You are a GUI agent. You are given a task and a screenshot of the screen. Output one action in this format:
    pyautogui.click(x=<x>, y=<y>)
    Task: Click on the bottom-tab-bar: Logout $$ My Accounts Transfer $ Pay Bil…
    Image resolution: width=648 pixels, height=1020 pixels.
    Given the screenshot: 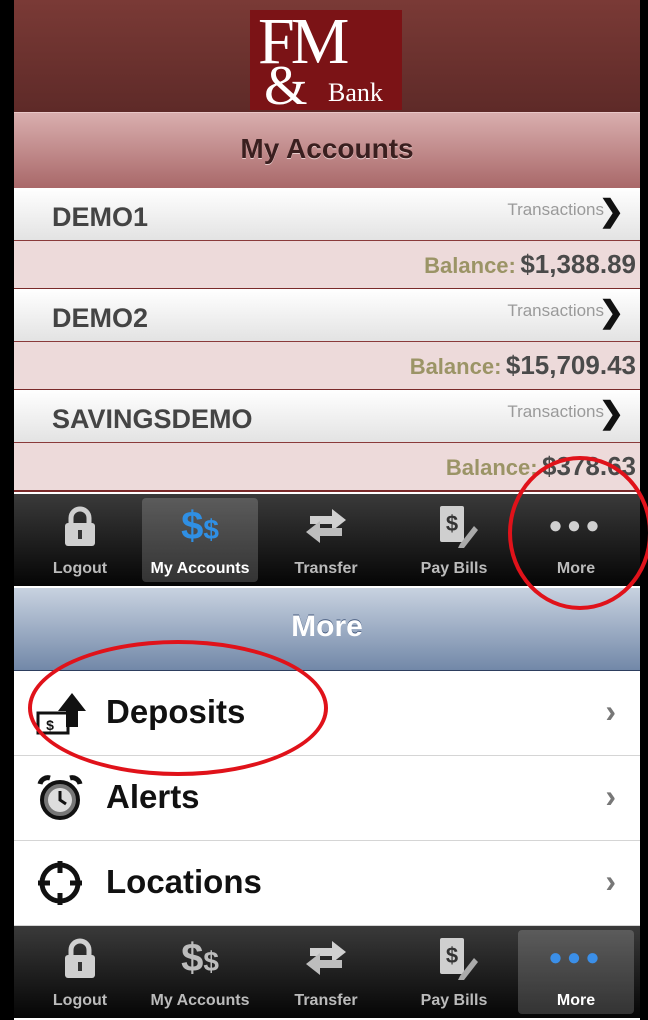 What is the action you would take?
    pyautogui.click(x=327, y=972)
    